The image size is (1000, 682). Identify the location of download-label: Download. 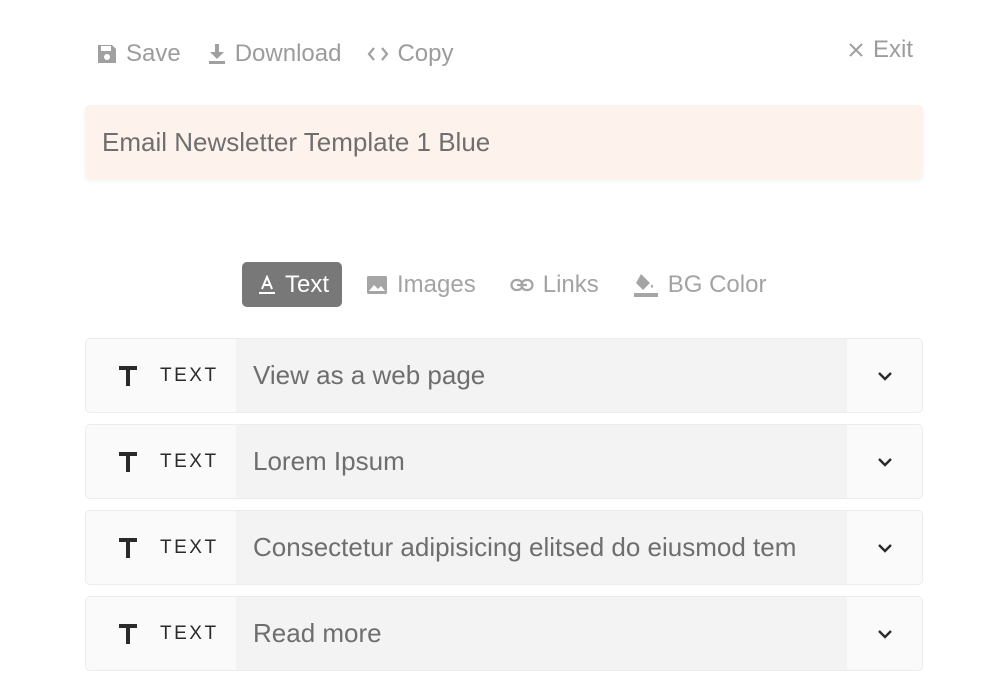
(288, 53).